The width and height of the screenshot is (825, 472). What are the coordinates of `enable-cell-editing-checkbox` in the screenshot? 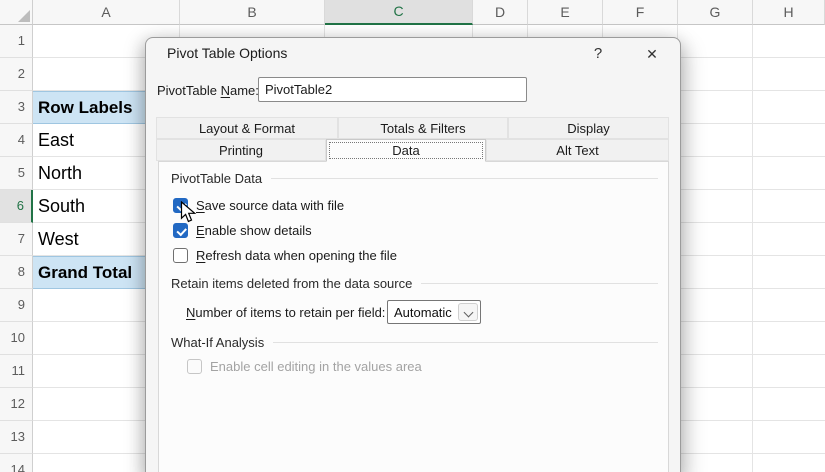 It's located at (194, 366).